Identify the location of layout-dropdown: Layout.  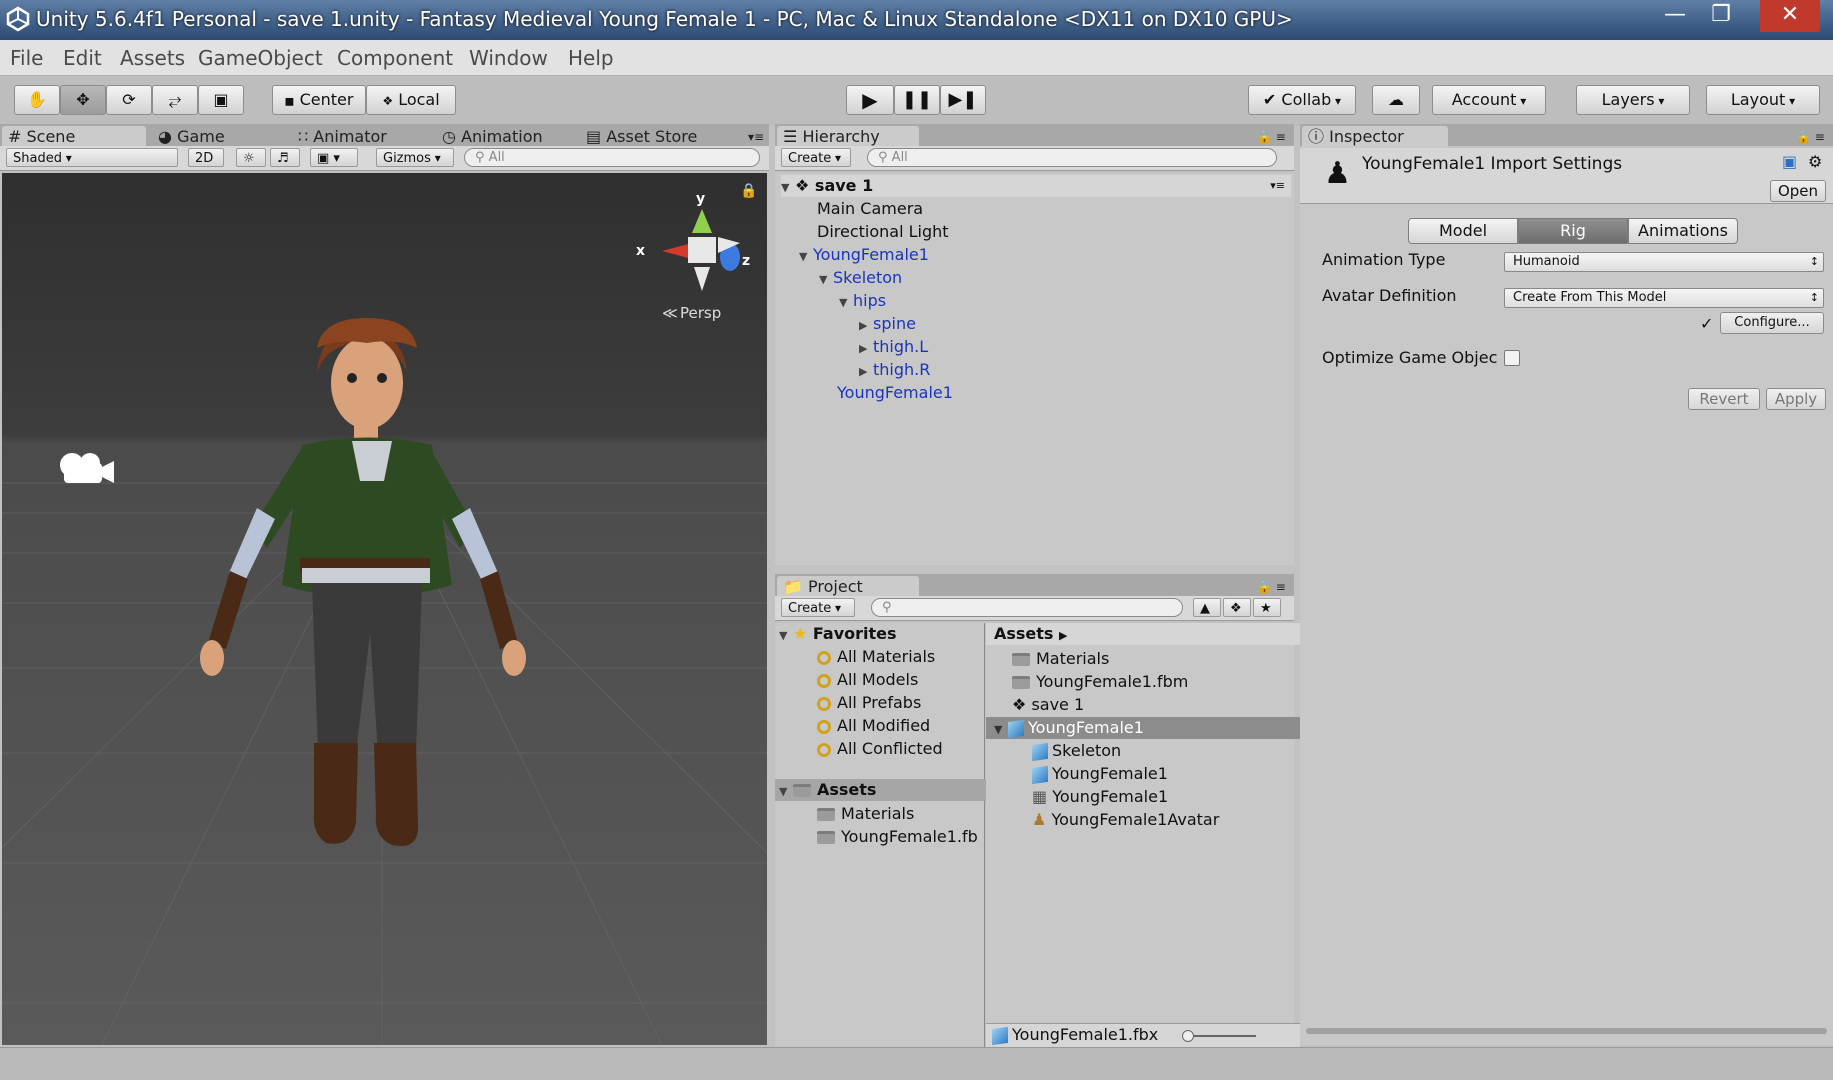
(1763, 100).